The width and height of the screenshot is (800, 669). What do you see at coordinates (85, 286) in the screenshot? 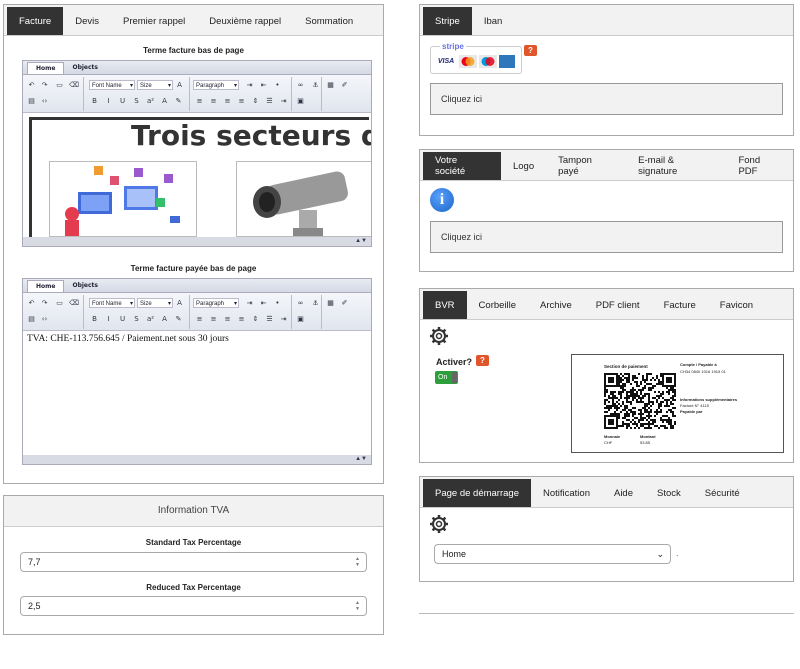
I see `editor-tab-objects: Objects` at bounding box center [85, 286].